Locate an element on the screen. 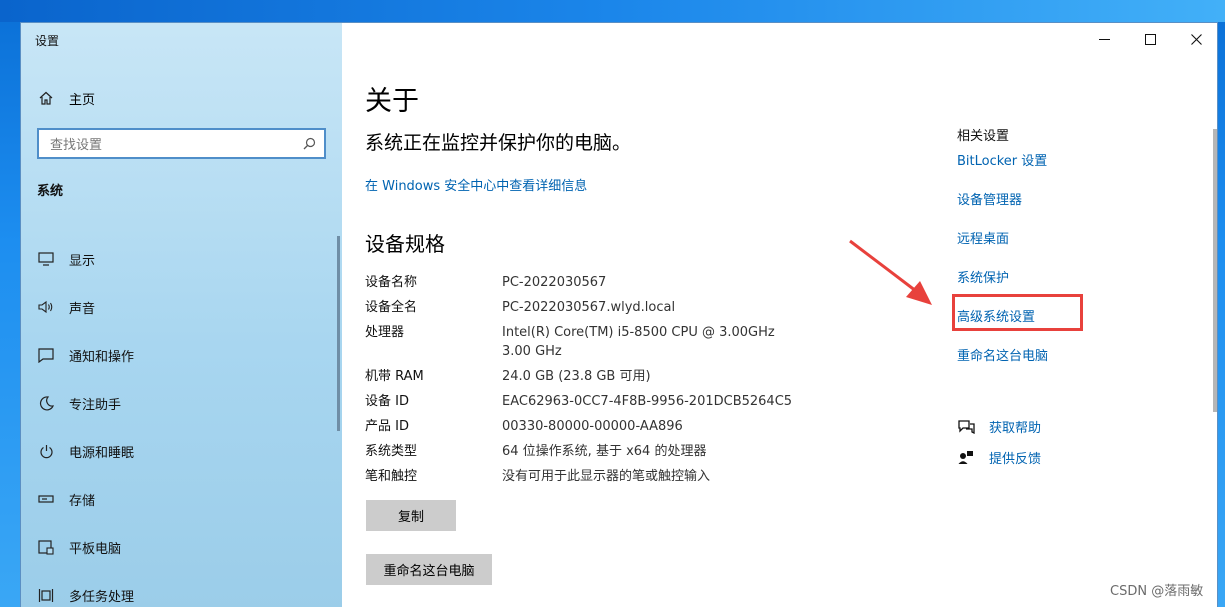 This screenshot has height=607, width=1225. sidebar-nav: 显示 声音 通知和操作 专注助手 电源和睡眠 存储 平板电脑 多任务处理 is located at coordinates (85, 421).